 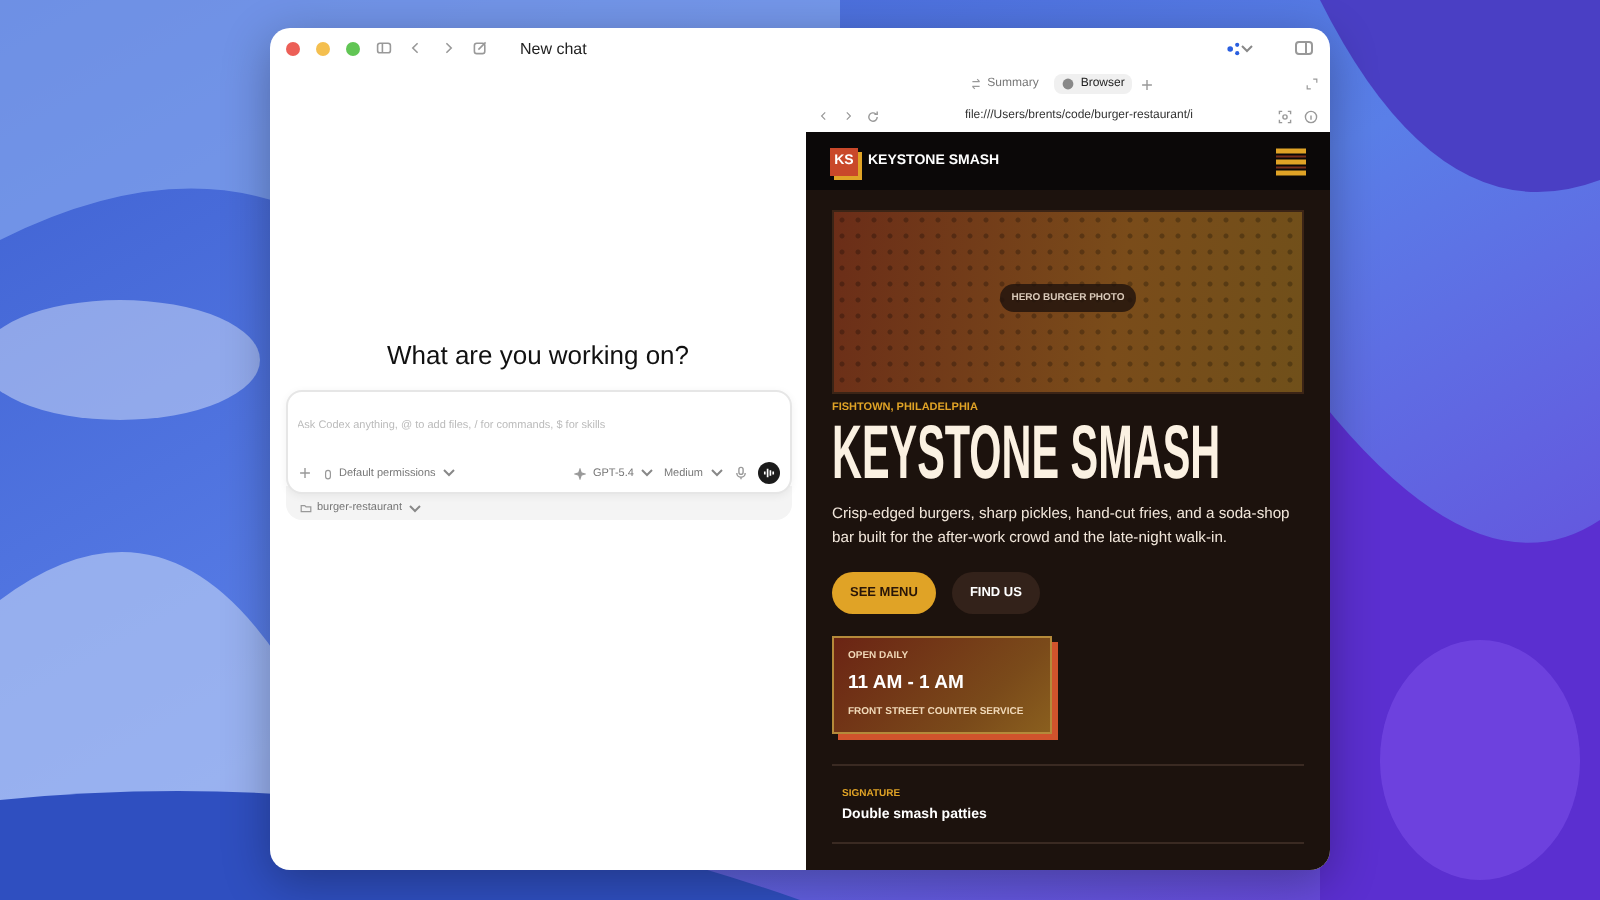 I want to click on folder-icon, so click(x=305, y=508).